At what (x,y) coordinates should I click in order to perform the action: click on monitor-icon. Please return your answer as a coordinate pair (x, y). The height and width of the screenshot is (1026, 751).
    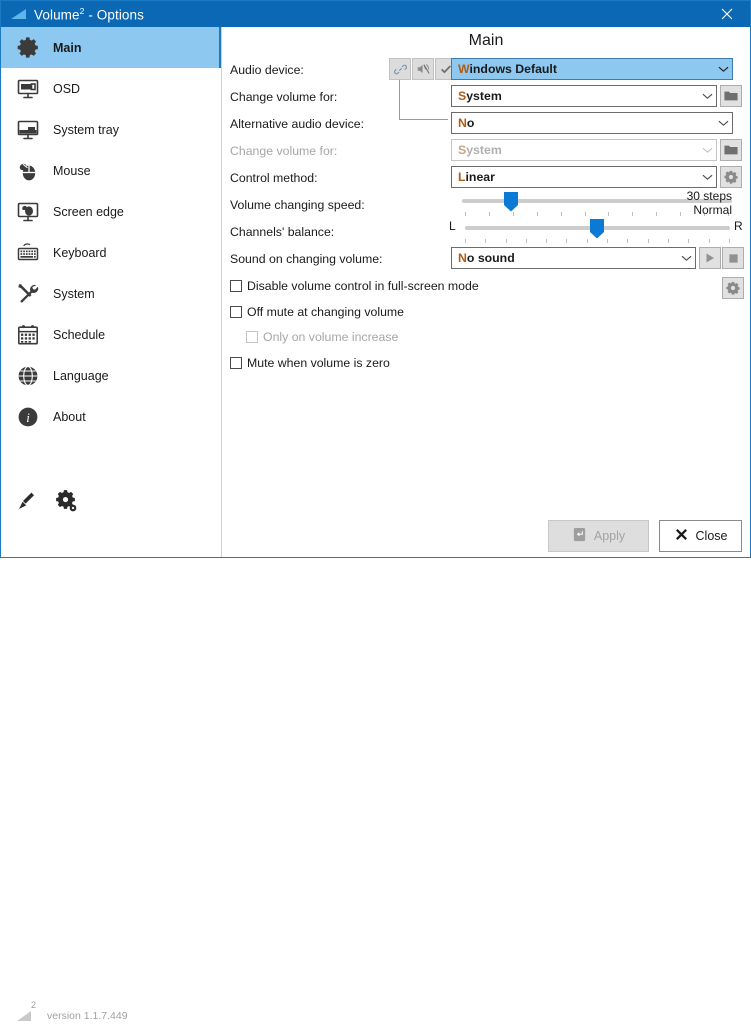
    Looking at the image, I should click on (28, 89).